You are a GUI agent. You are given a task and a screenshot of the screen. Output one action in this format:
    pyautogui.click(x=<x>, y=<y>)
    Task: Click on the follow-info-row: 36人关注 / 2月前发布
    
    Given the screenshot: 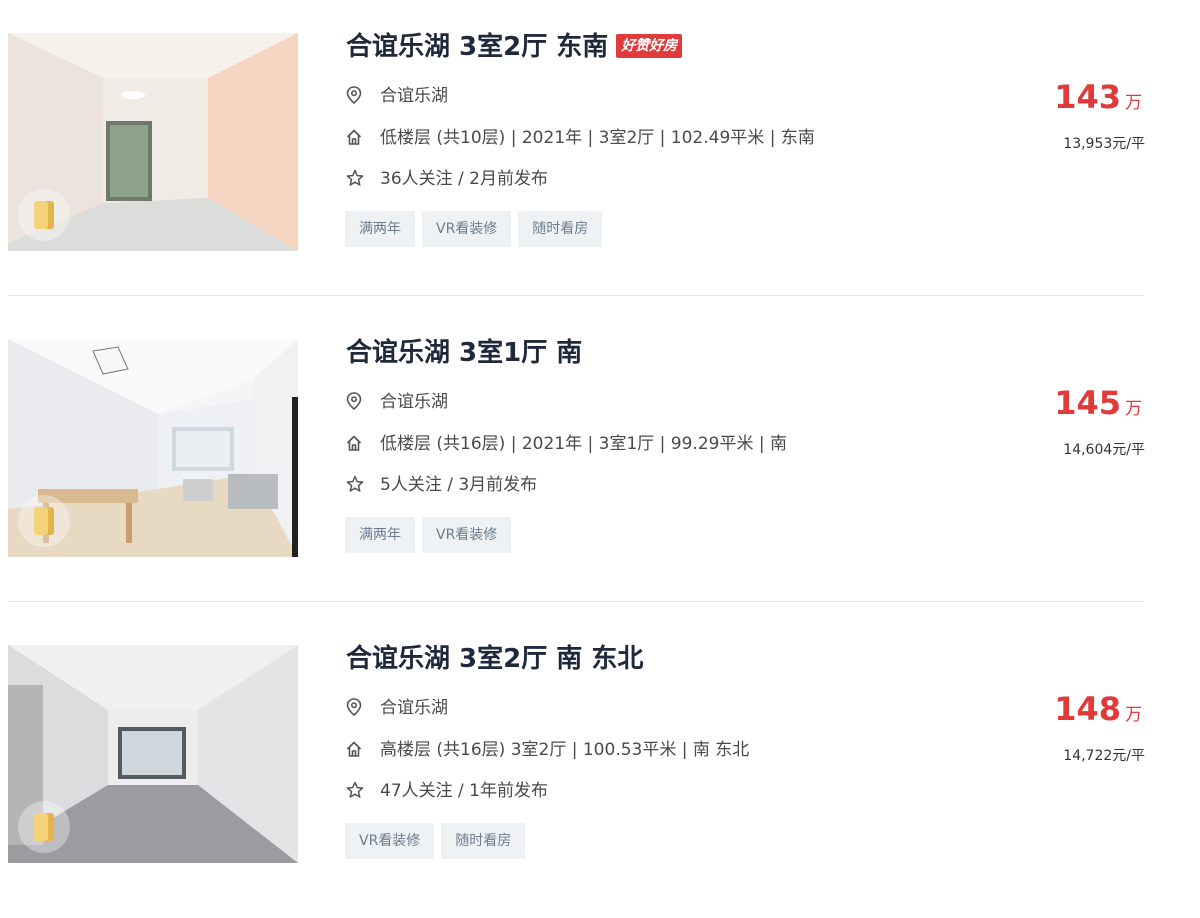 What is the action you would take?
    pyautogui.click(x=447, y=179)
    